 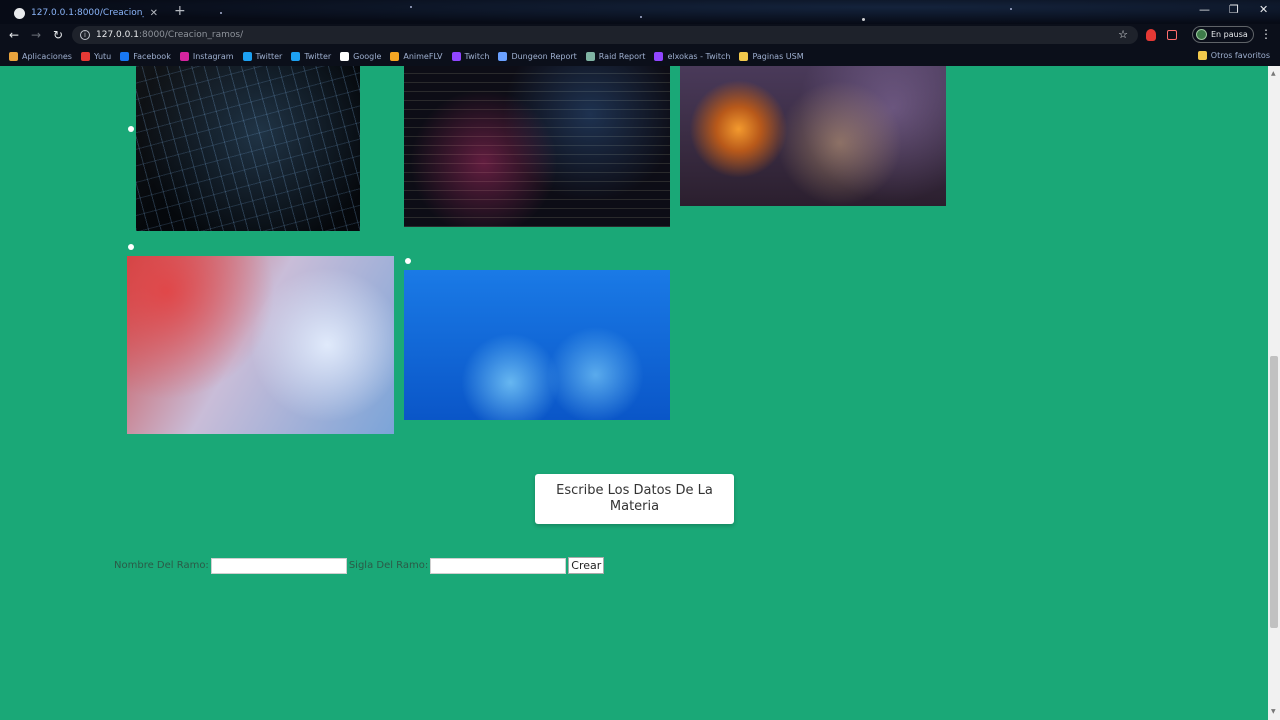 I want to click on bookmark-label: Dungeon Report, so click(x=544, y=56).